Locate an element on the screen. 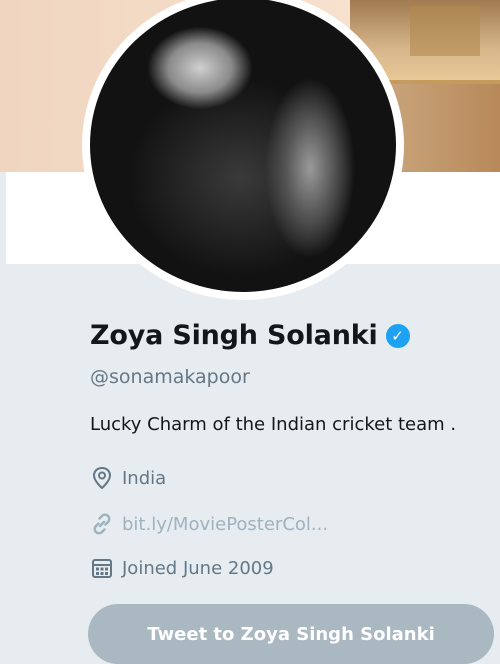  link-icon is located at coordinates (102, 524).